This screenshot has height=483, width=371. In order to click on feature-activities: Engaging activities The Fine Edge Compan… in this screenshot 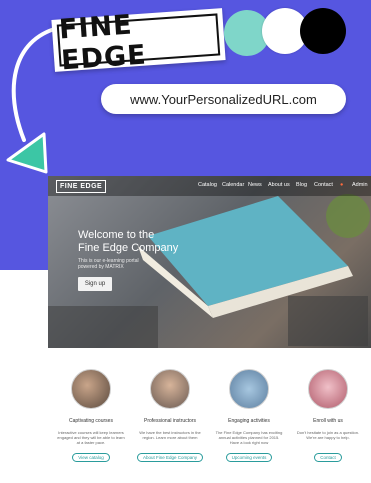, I will do `click(249, 416)`.